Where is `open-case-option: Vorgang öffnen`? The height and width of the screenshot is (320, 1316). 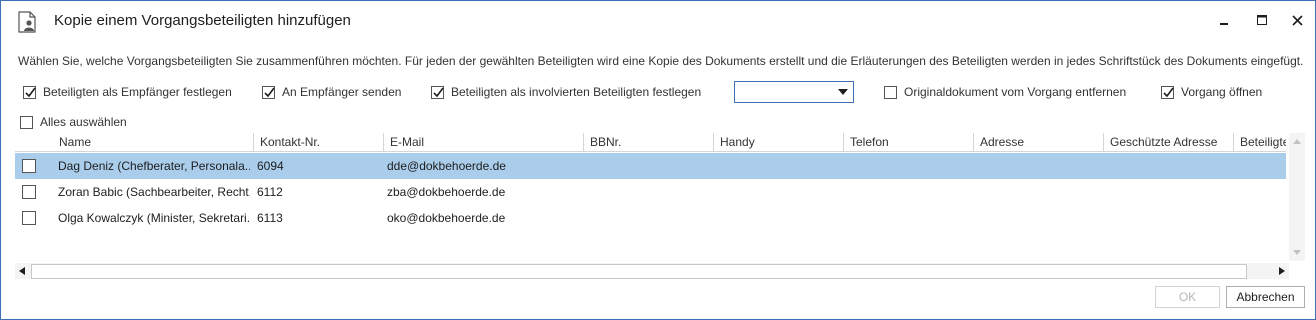 open-case-option: Vorgang öffnen is located at coordinates (1211, 92).